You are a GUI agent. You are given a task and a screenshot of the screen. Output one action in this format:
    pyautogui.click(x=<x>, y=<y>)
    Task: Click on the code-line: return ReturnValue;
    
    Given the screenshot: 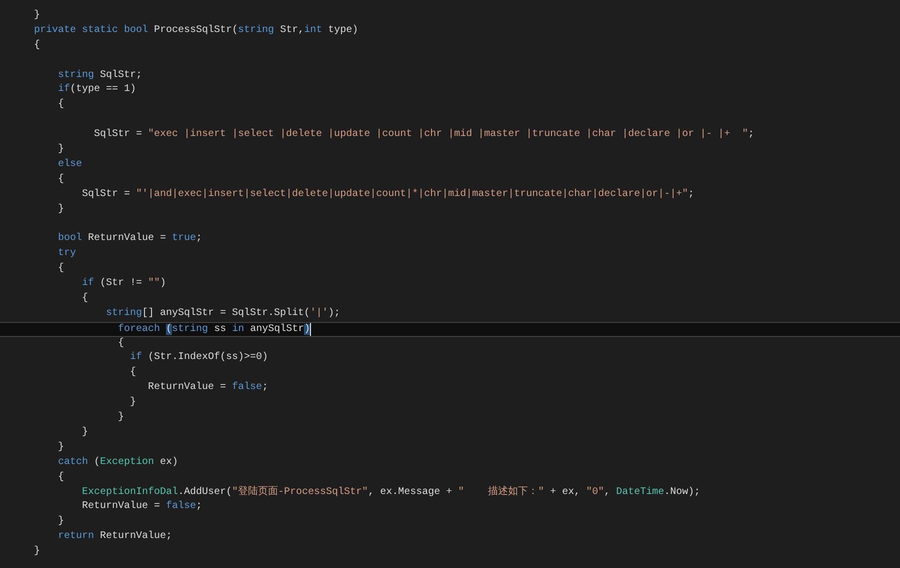 What is the action you would take?
    pyautogui.click(x=114, y=537)
    